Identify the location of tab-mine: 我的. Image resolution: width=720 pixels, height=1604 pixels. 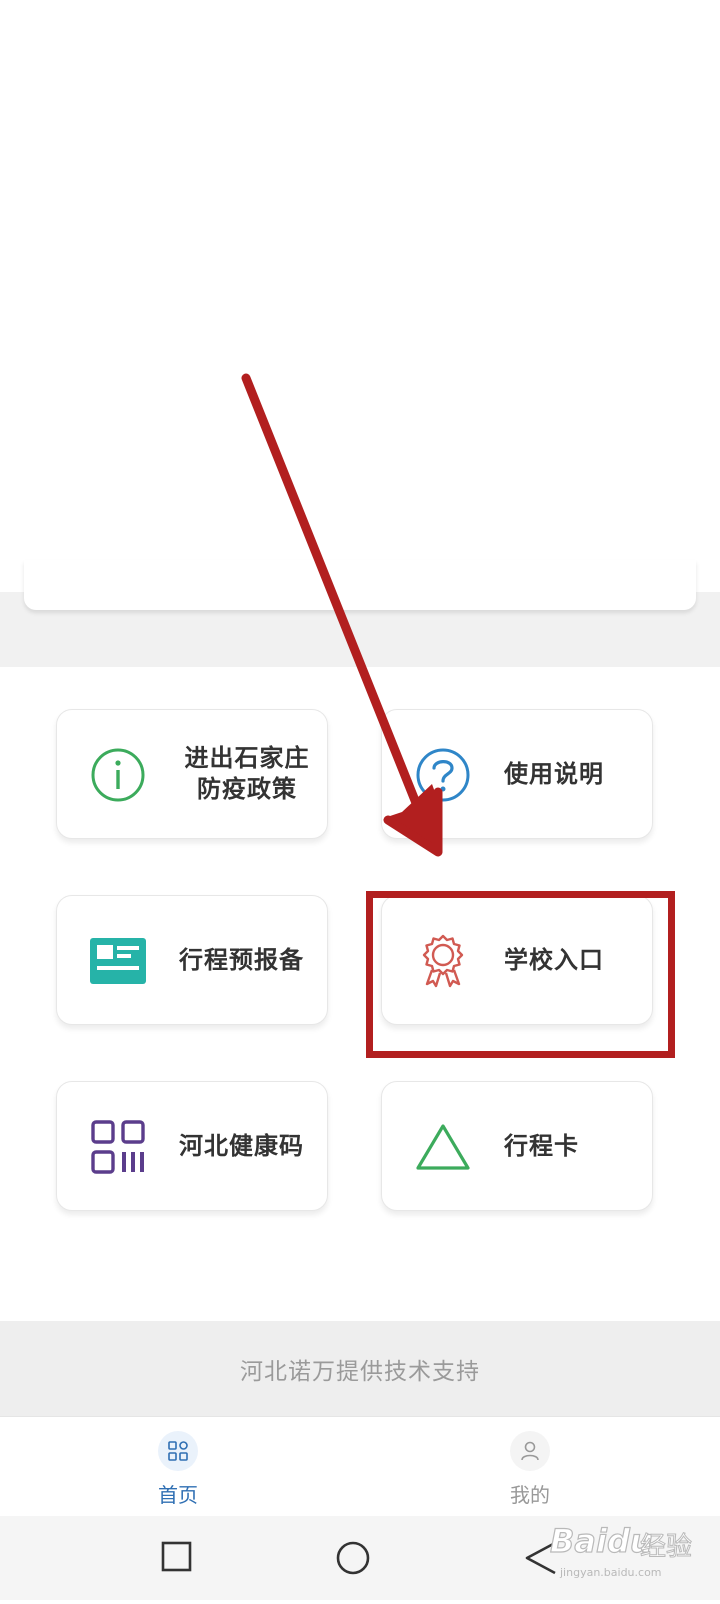
(530, 1467).